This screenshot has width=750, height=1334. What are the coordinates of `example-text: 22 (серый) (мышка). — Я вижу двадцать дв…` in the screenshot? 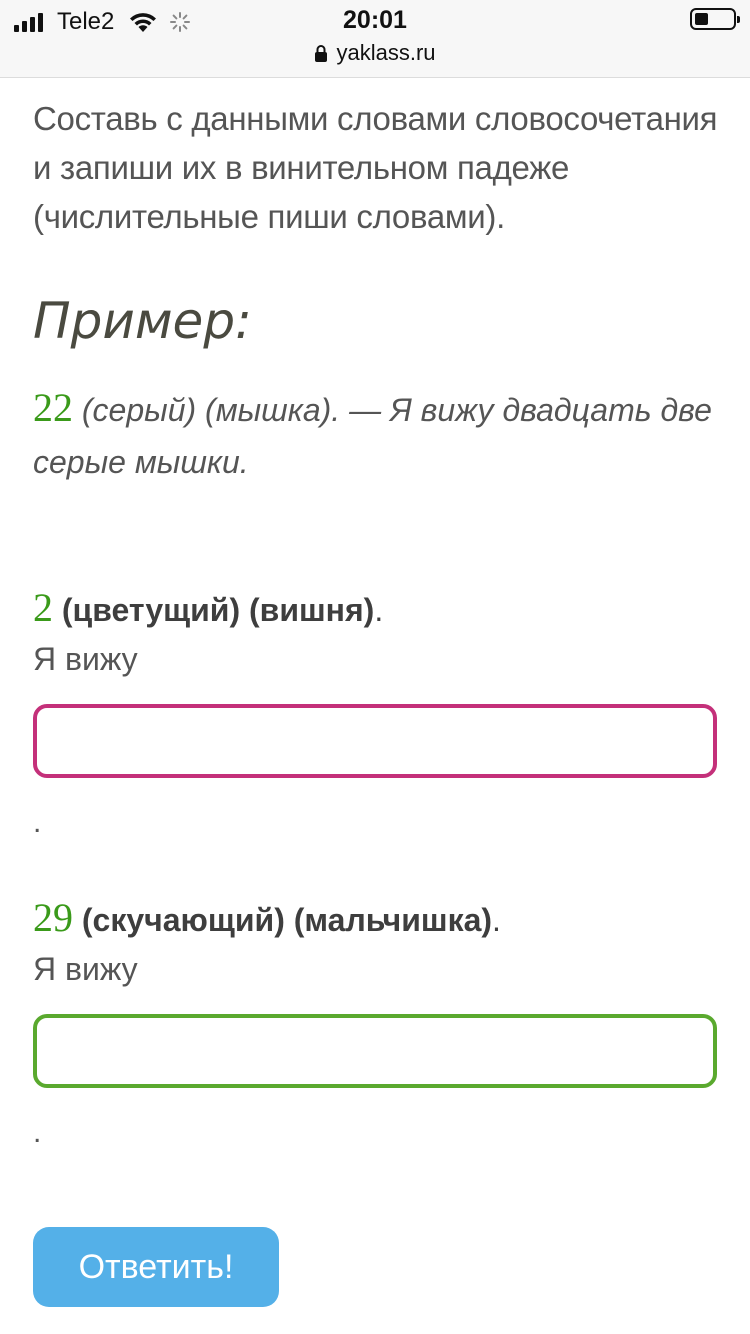 It's located at (378, 435).